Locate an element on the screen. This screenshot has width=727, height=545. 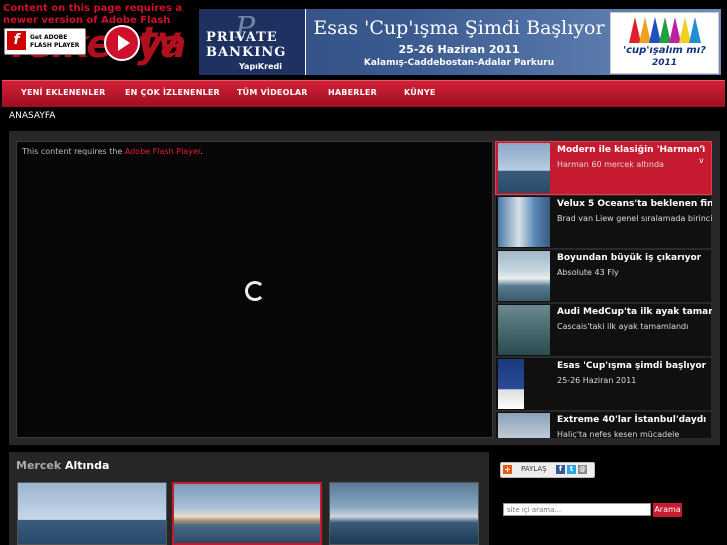
nav-haberler: HABERLER is located at coordinates (352, 94).